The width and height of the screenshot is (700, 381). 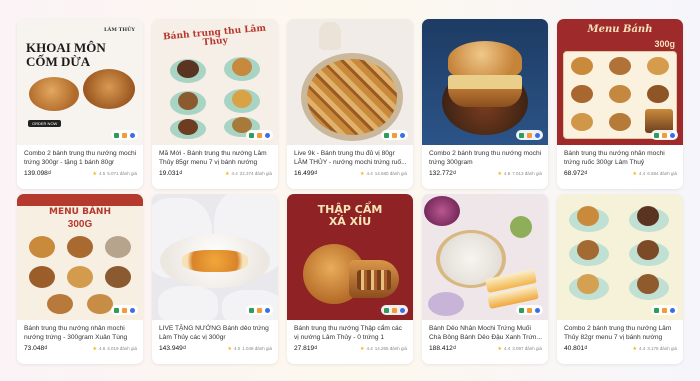 I want to click on product-rating: ★ 4.6 4.019 đánh giá, so click(x=114, y=348).